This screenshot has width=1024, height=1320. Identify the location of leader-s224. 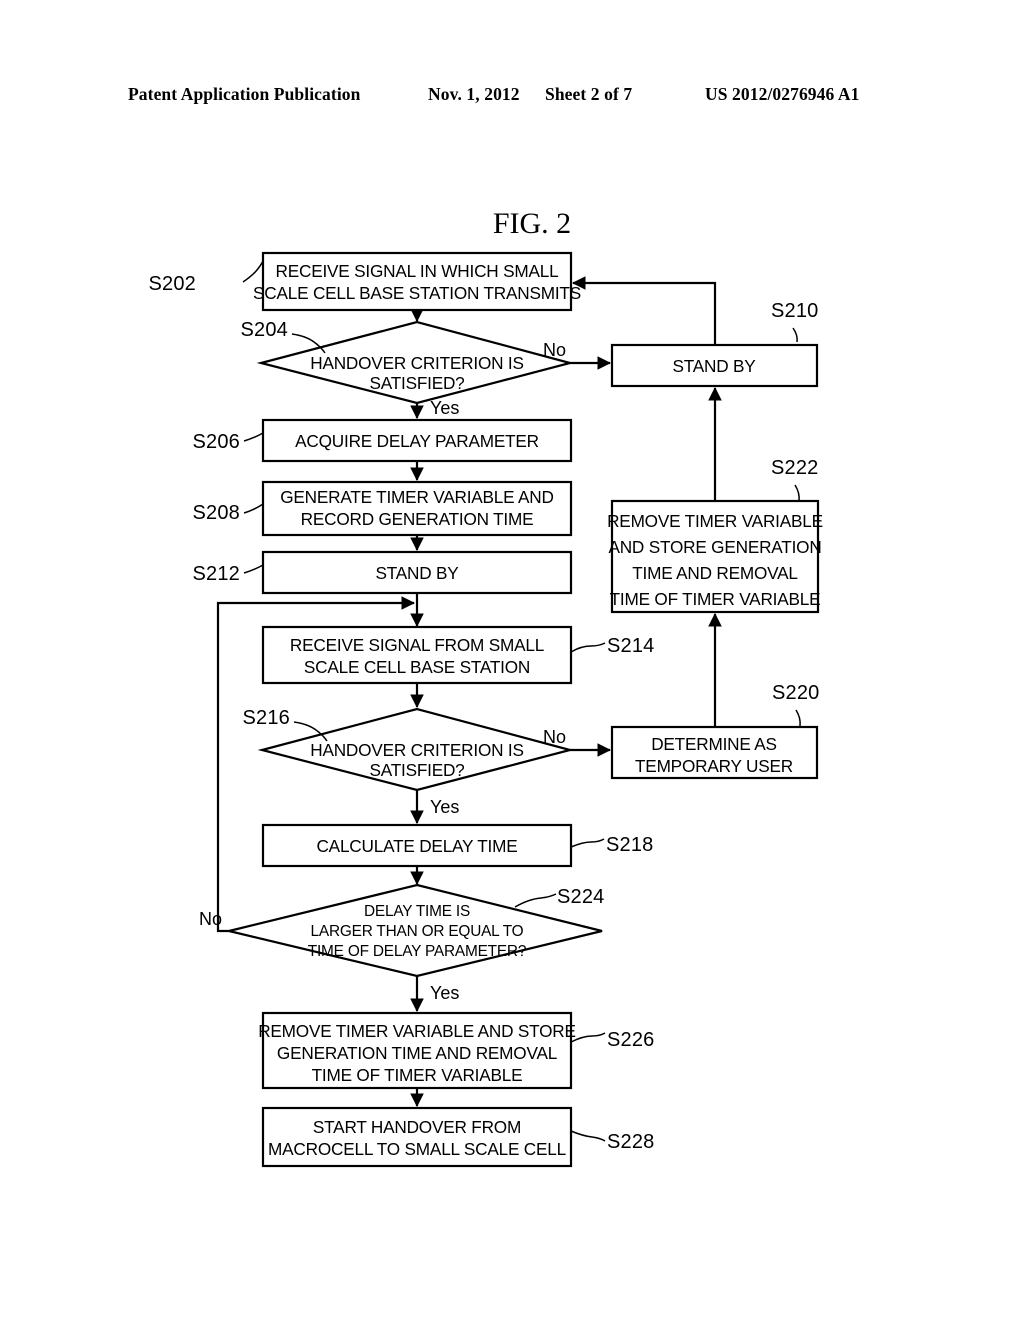
(535, 900).